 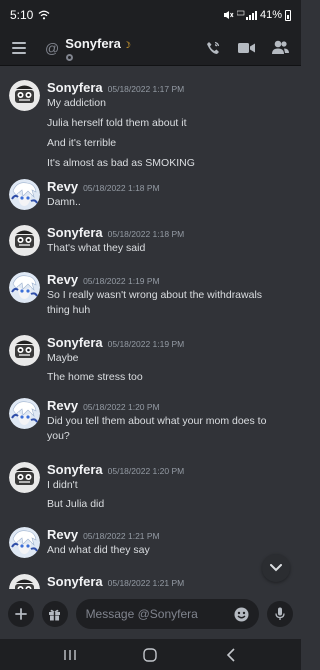 I want to click on message-composer: Message @Sonyfera, so click(x=150, y=614).